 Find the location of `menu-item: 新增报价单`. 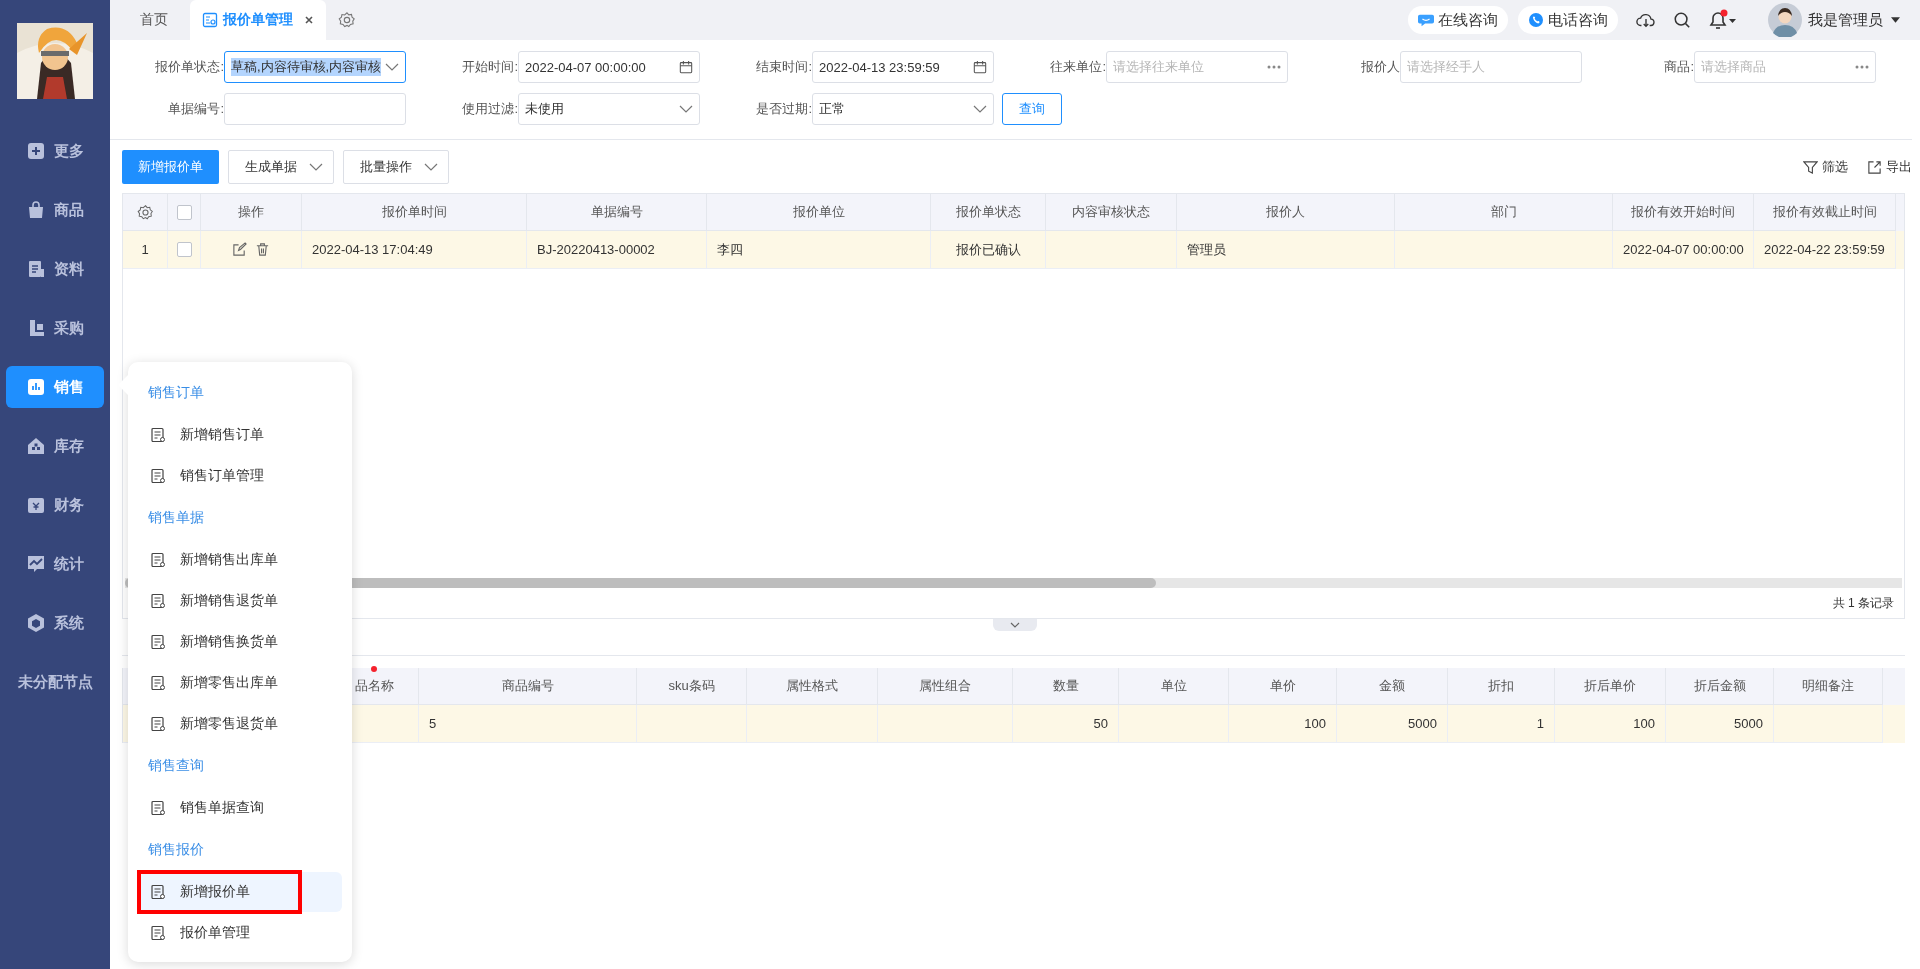

menu-item: 新增报价单 is located at coordinates (241, 892).